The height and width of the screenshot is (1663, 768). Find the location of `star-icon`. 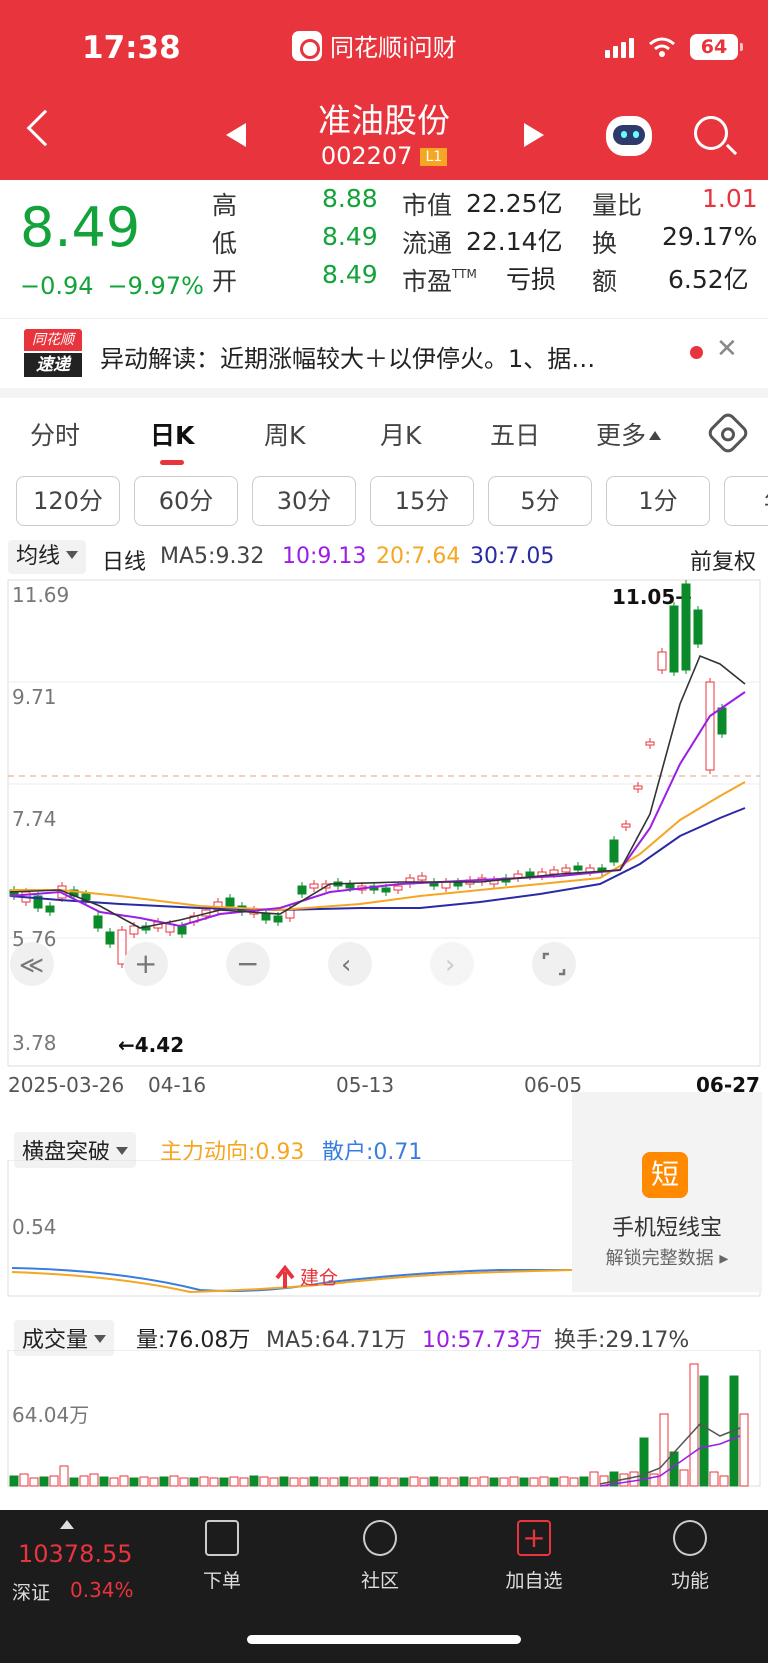

star-icon is located at coordinates (380, 1538).